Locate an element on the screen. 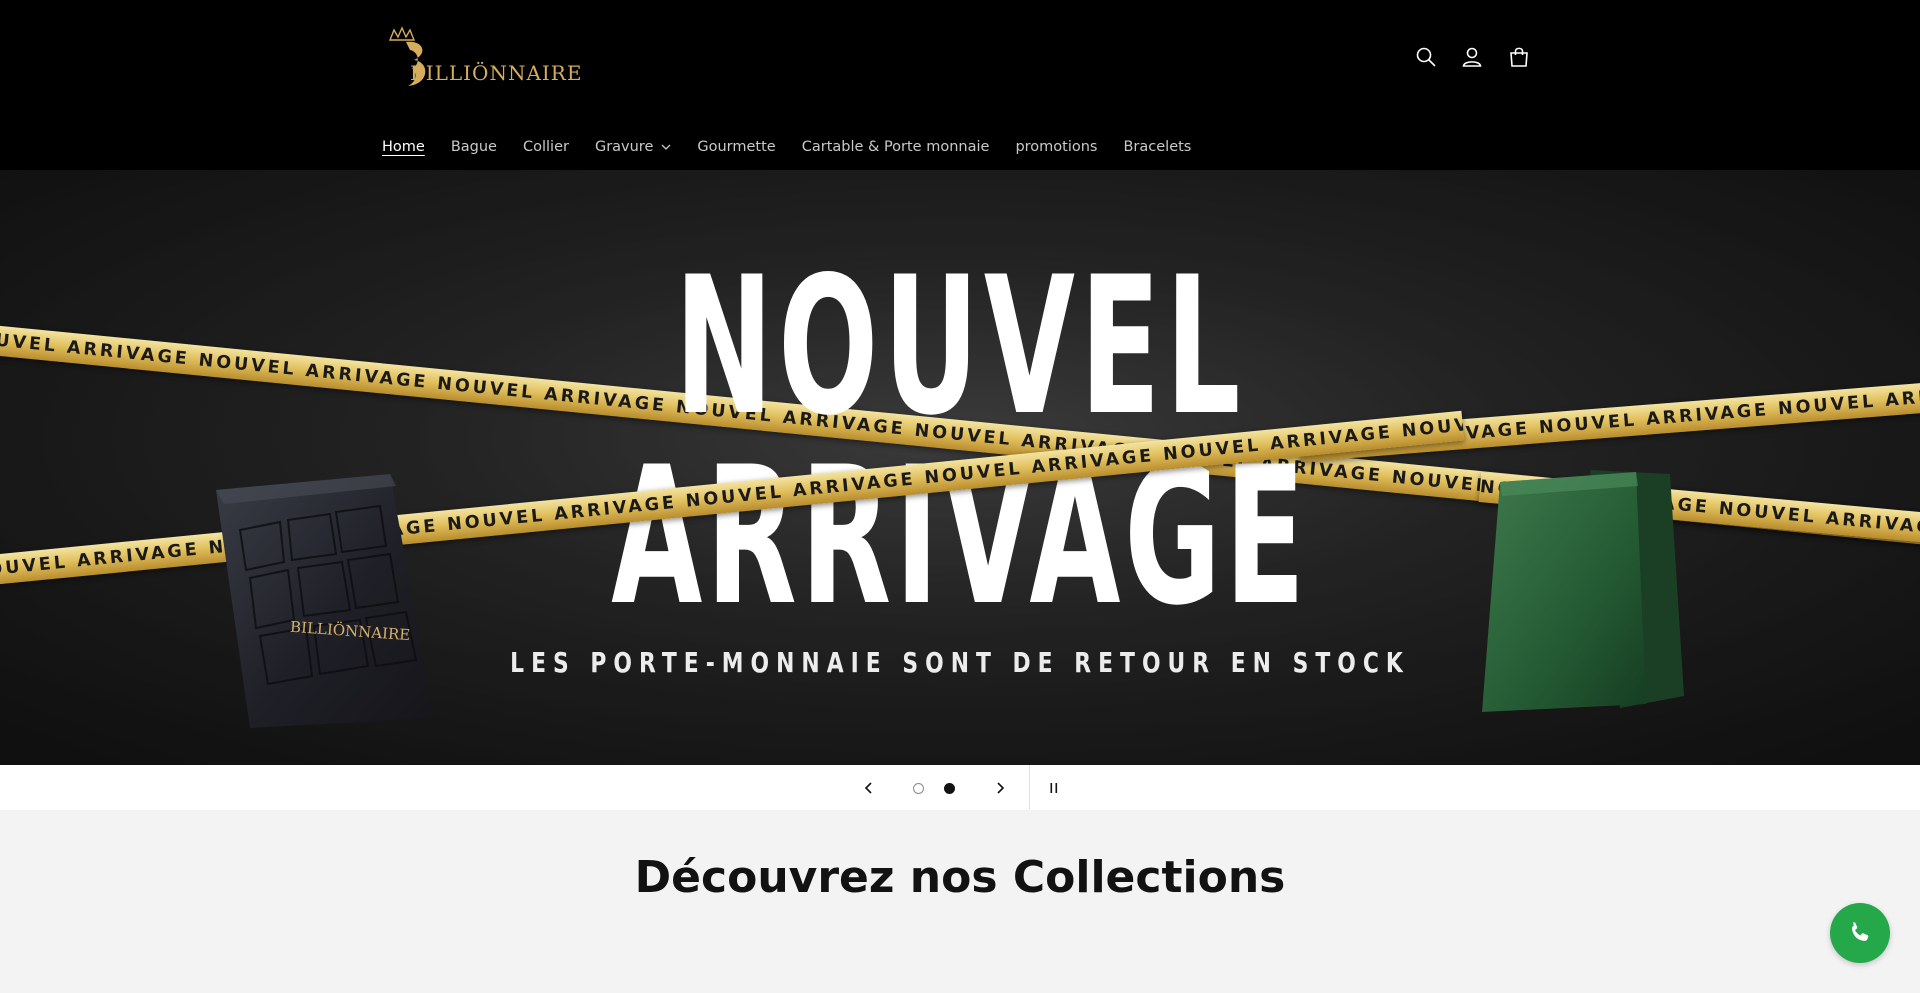 The width and height of the screenshot is (1920, 993). pause-icon is located at coordinates (1054, 787).